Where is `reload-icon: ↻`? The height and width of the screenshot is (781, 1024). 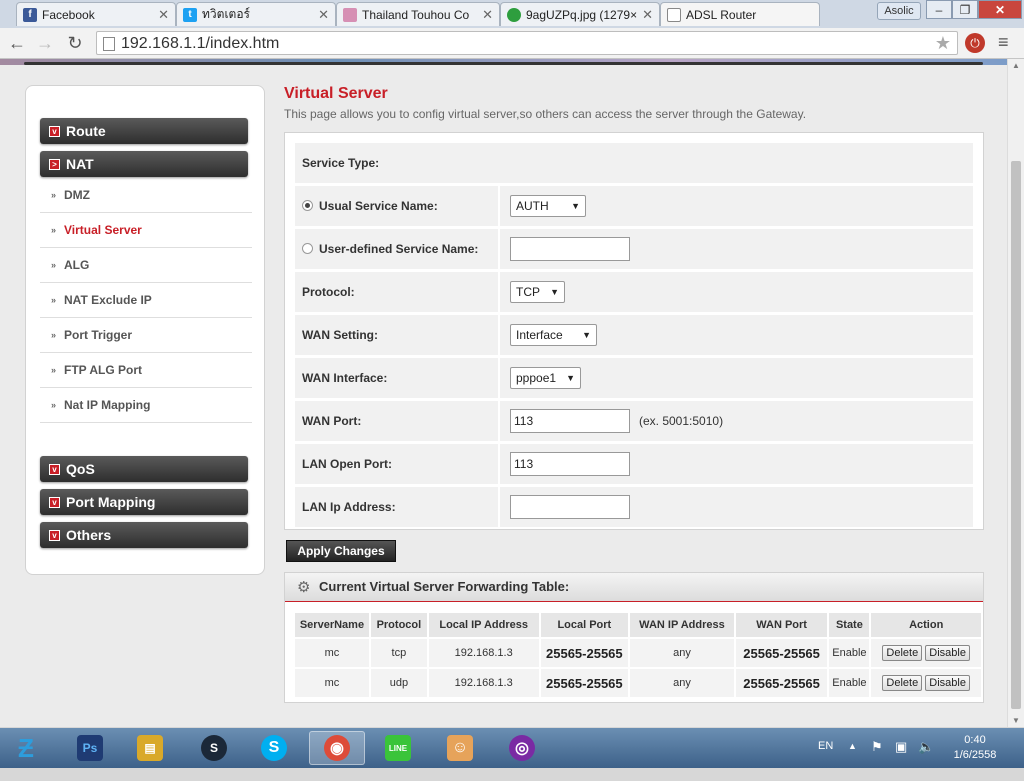
reload-icon: ↻ is located at coordinates (75, 43).